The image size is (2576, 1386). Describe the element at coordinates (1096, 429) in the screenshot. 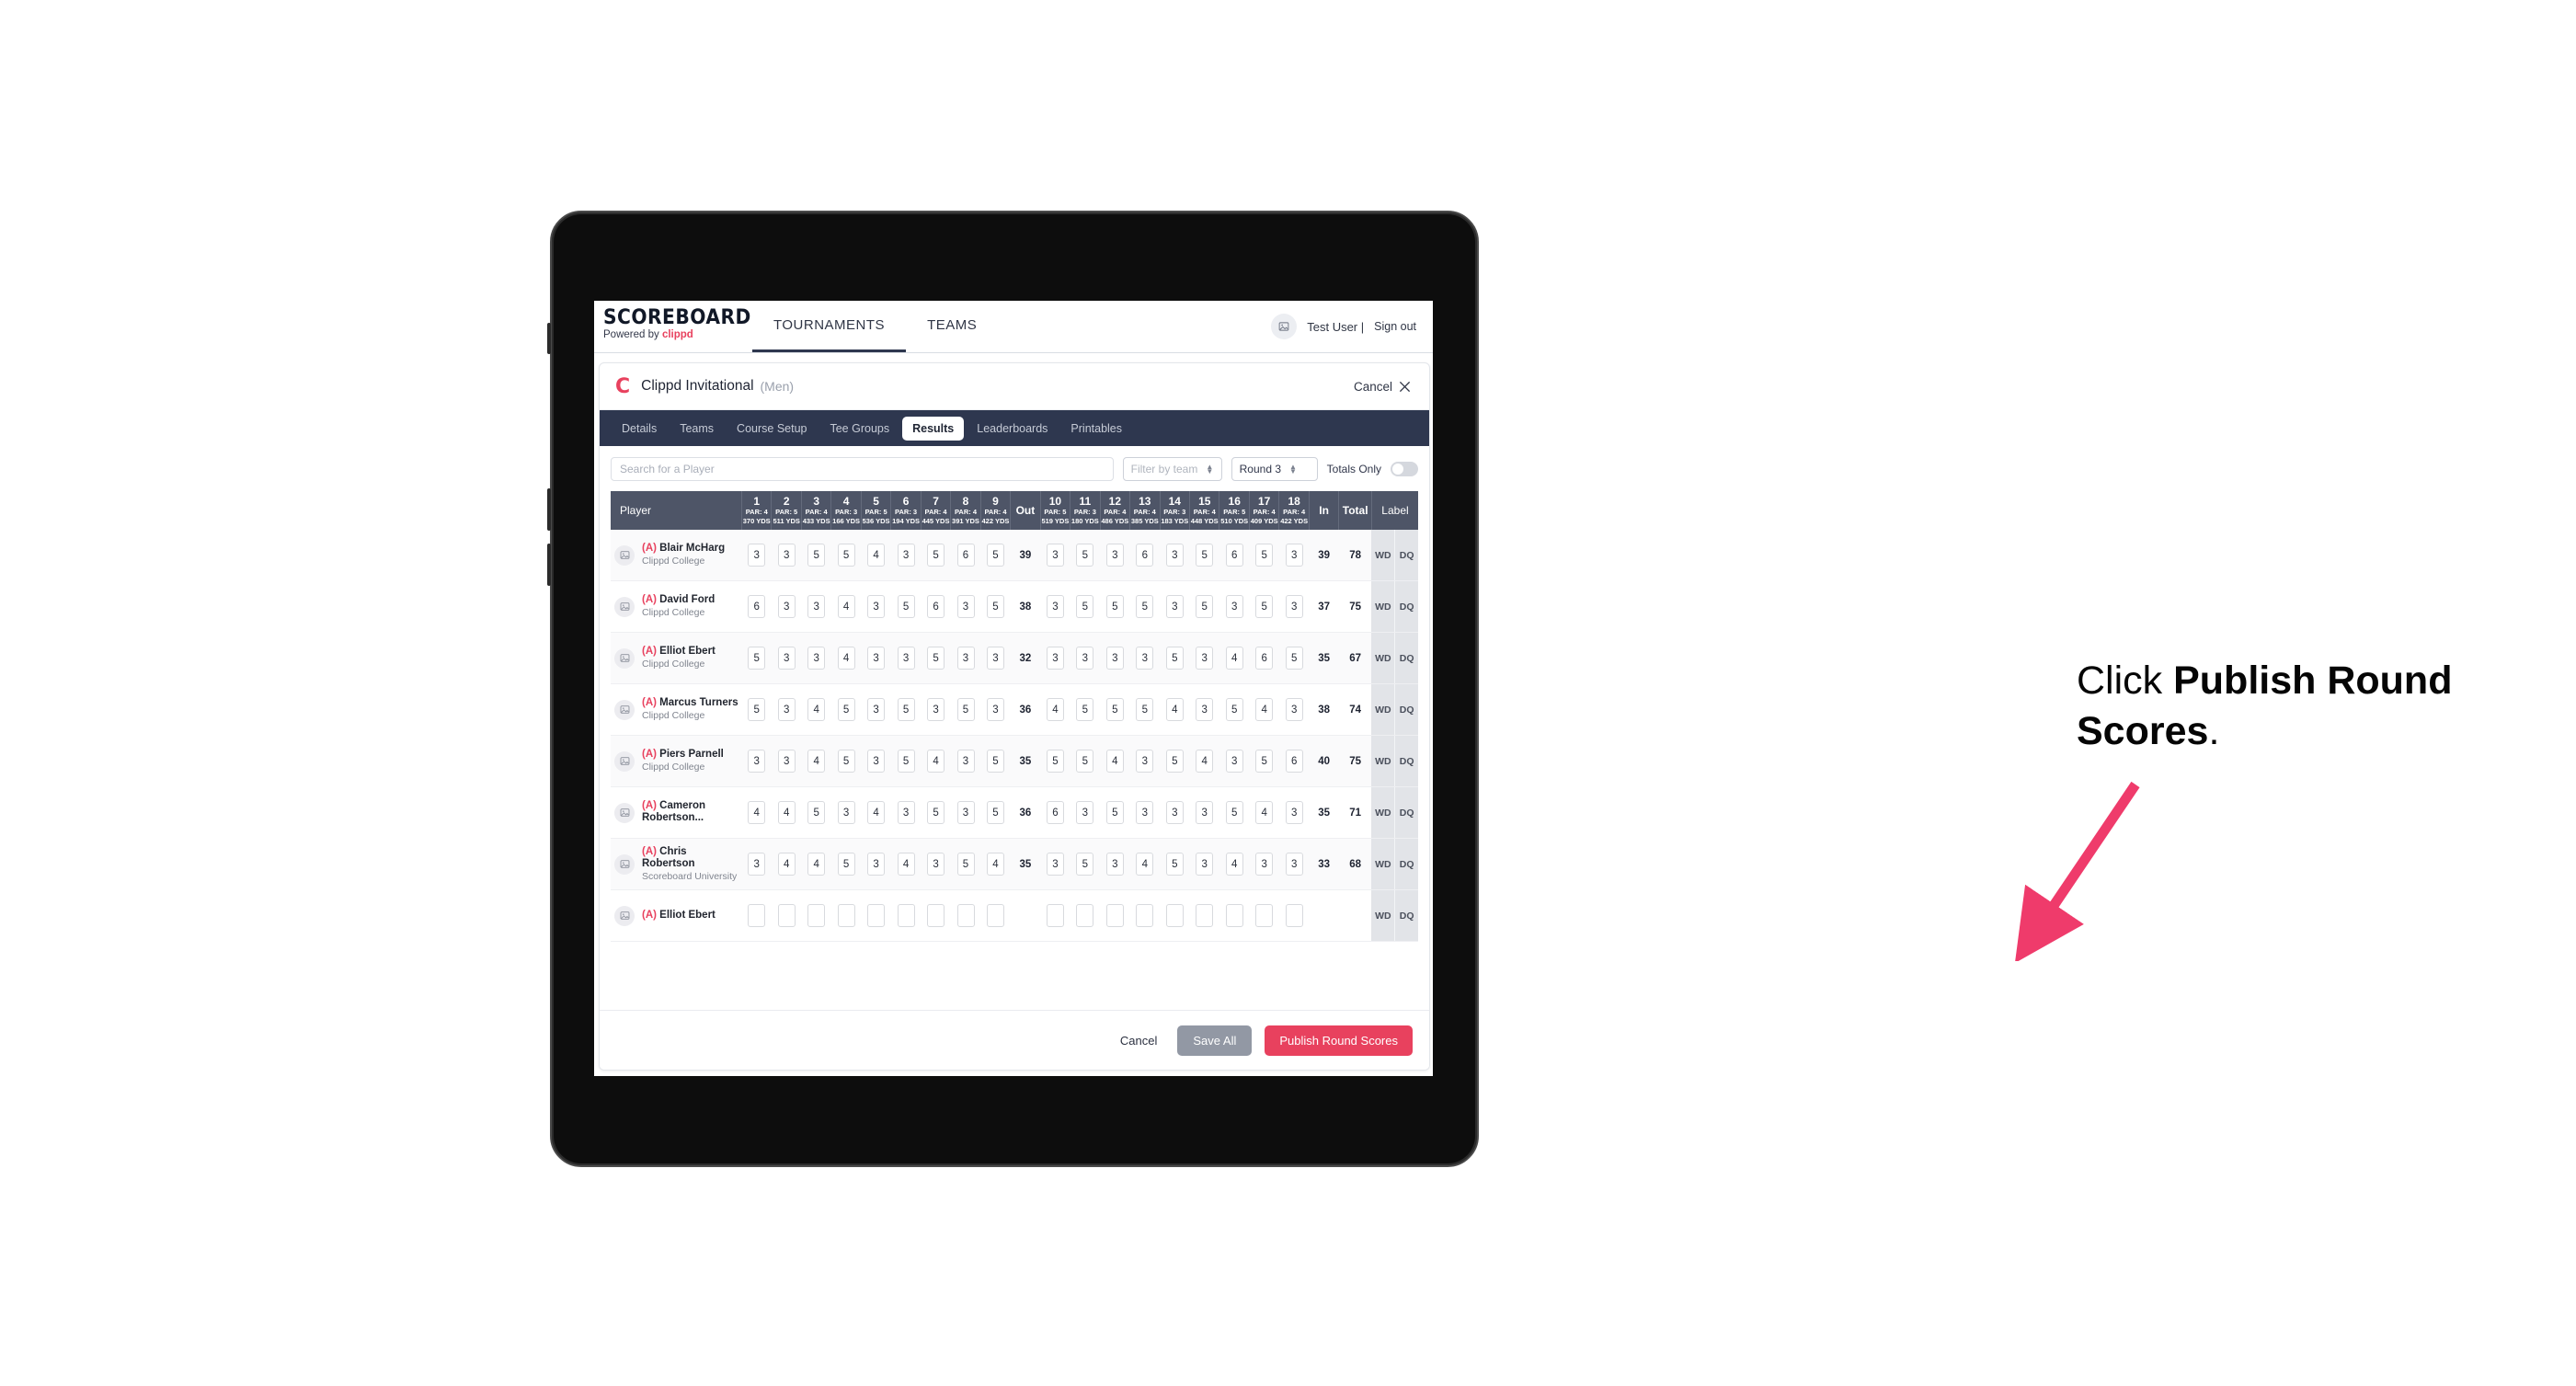

I see `tab-printables: Printables` at that location.